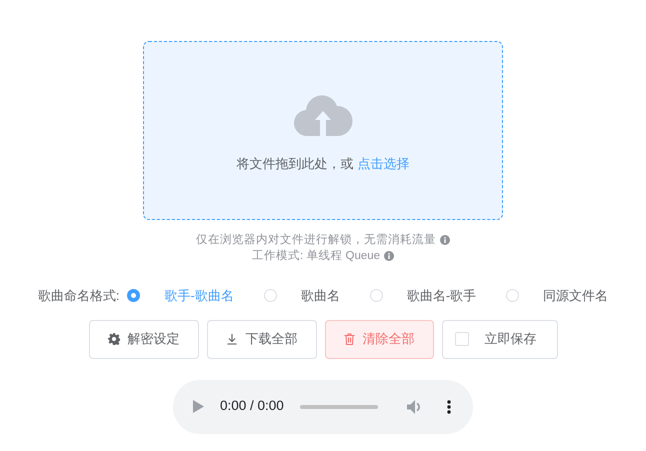  What do you see at coordinates (133, 295) in the screenshot?
I see `radio-button` at bounding box center [133, 295].